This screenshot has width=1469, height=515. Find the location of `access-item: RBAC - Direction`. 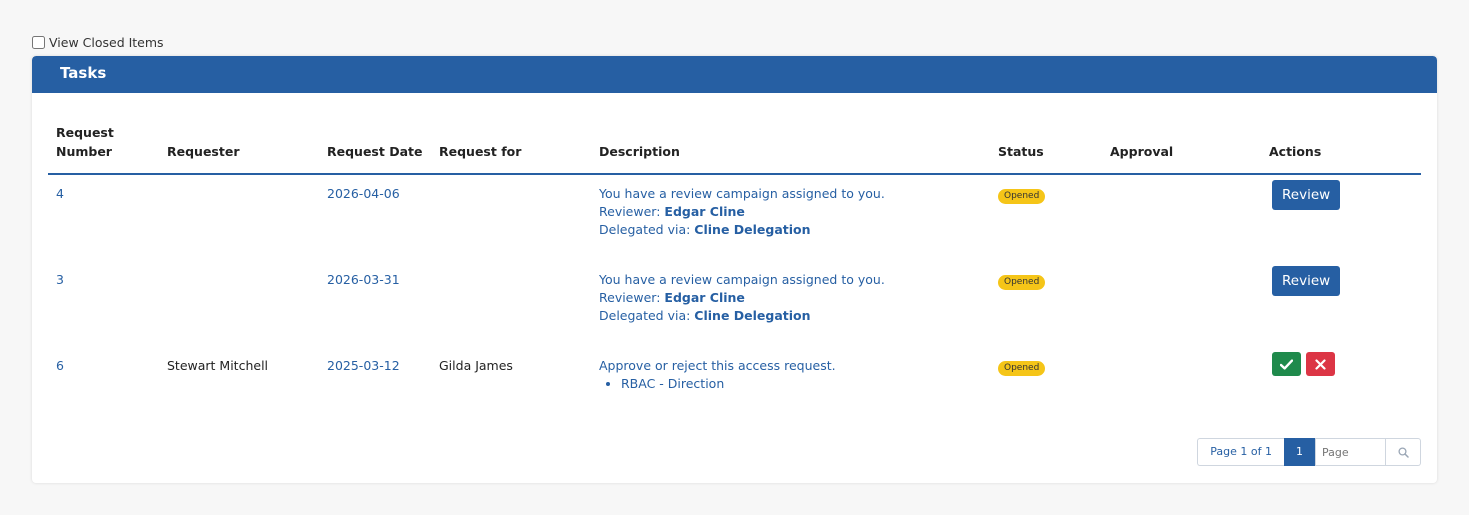

access-item: RBAC - Direction is located at coordinates (801, 384).